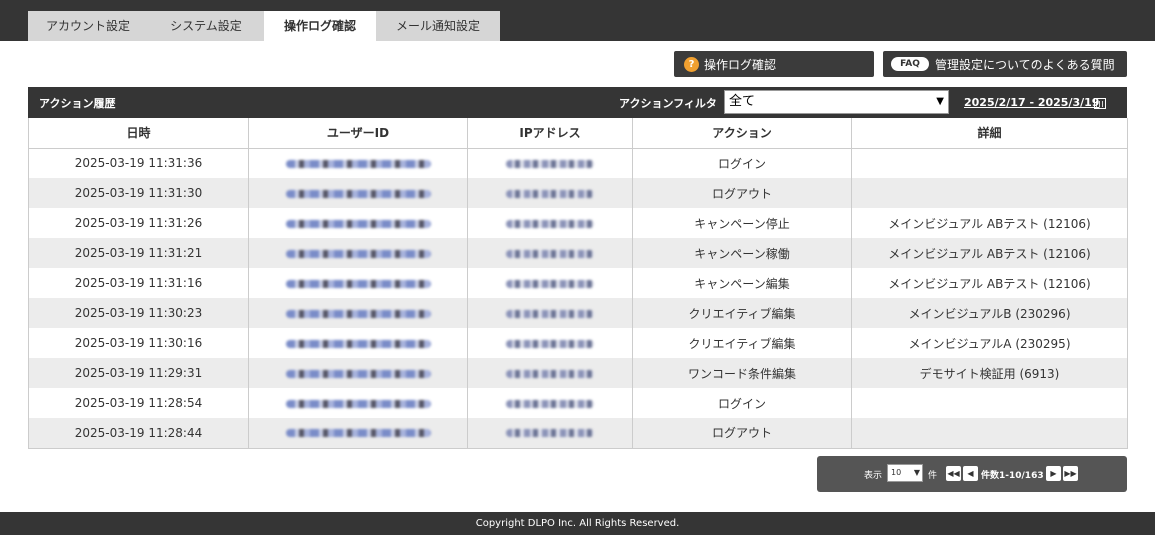 This screenshot has height=535, width=1155. Describe the element at coordinates (905, 473) in the screenshot. I see `per-page-select: 10 ▼` at that location.